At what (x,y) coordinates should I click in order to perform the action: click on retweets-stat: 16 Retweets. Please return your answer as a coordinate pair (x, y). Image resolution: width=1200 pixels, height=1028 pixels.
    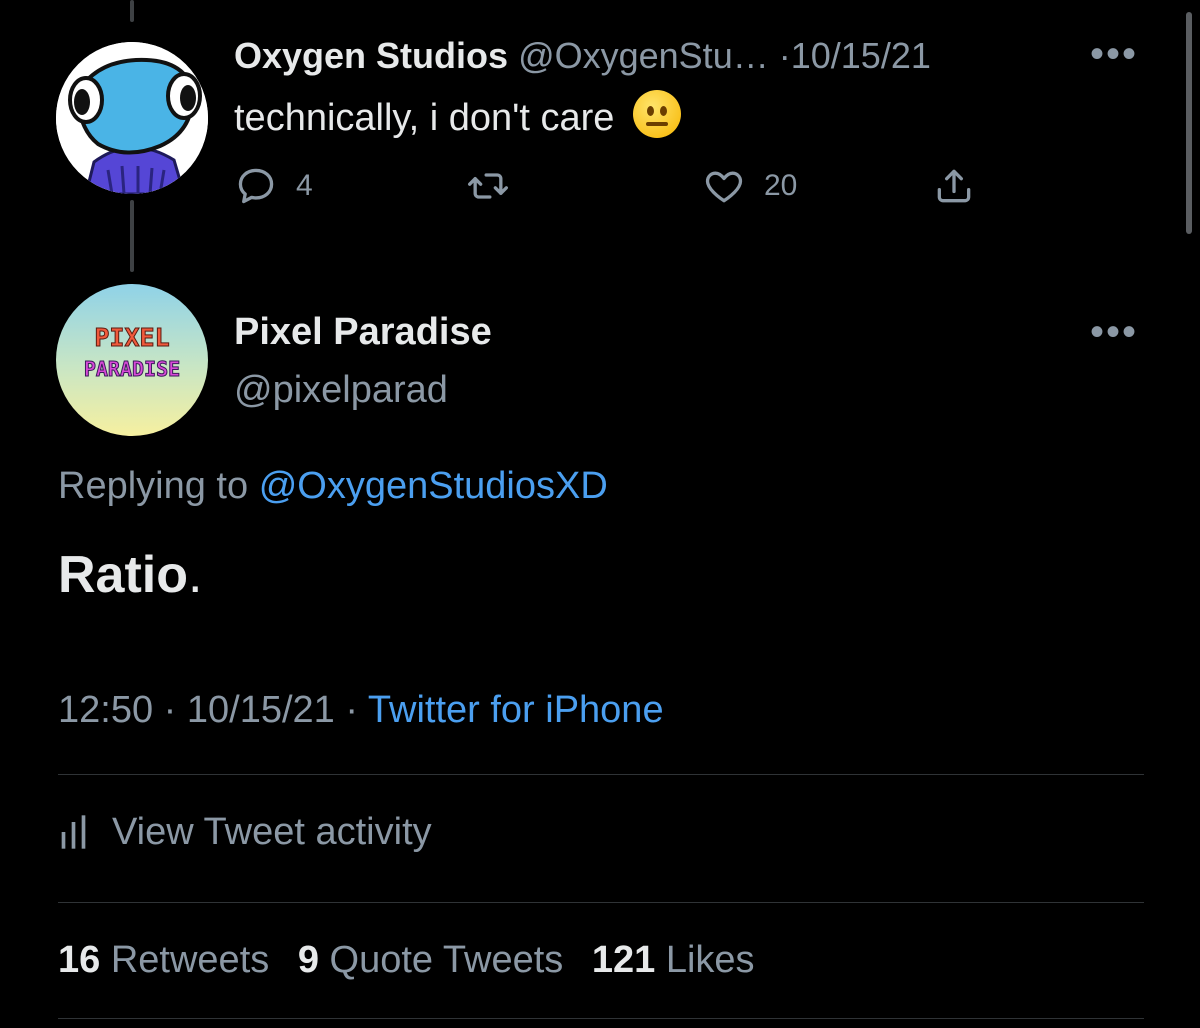
    Looking at the image, I should click on (163, 960).